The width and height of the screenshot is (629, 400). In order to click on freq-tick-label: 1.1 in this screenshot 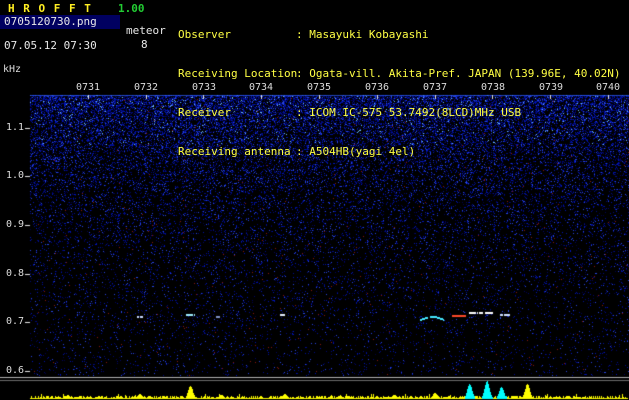, I will do `click(14, 127)`.